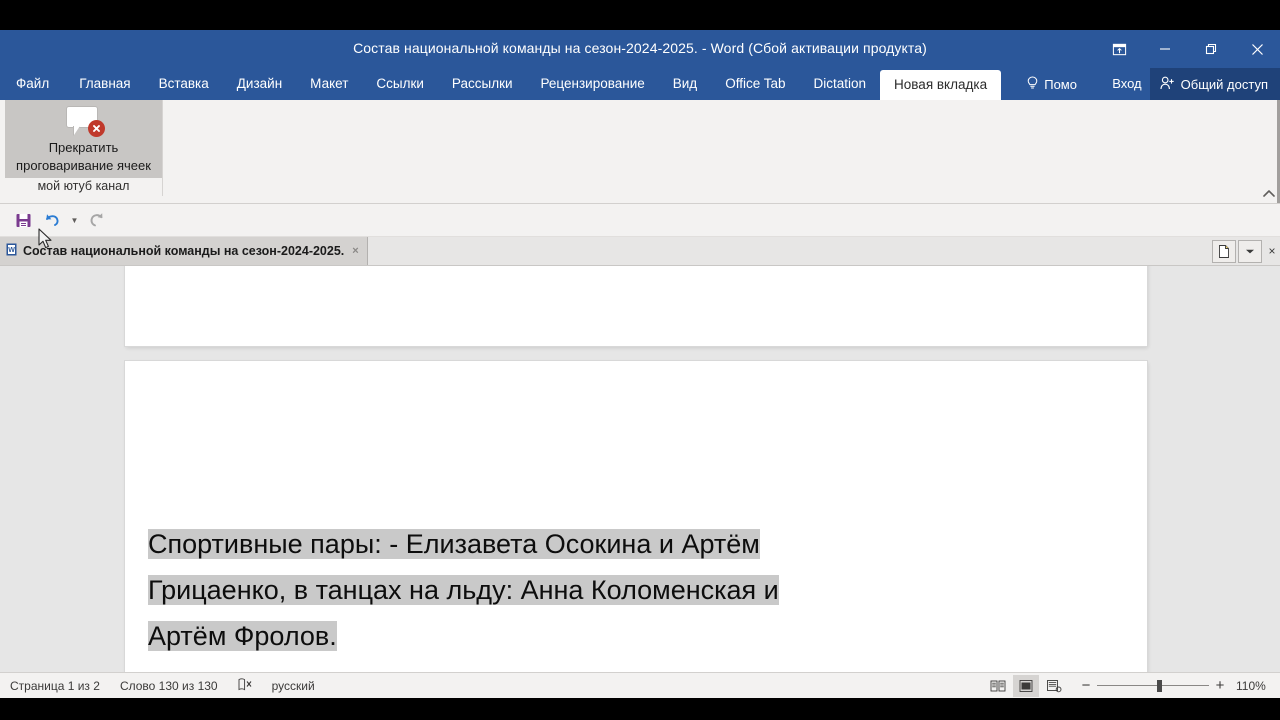  I want to click on sign-in-button: Вход, so click(1126, 84).